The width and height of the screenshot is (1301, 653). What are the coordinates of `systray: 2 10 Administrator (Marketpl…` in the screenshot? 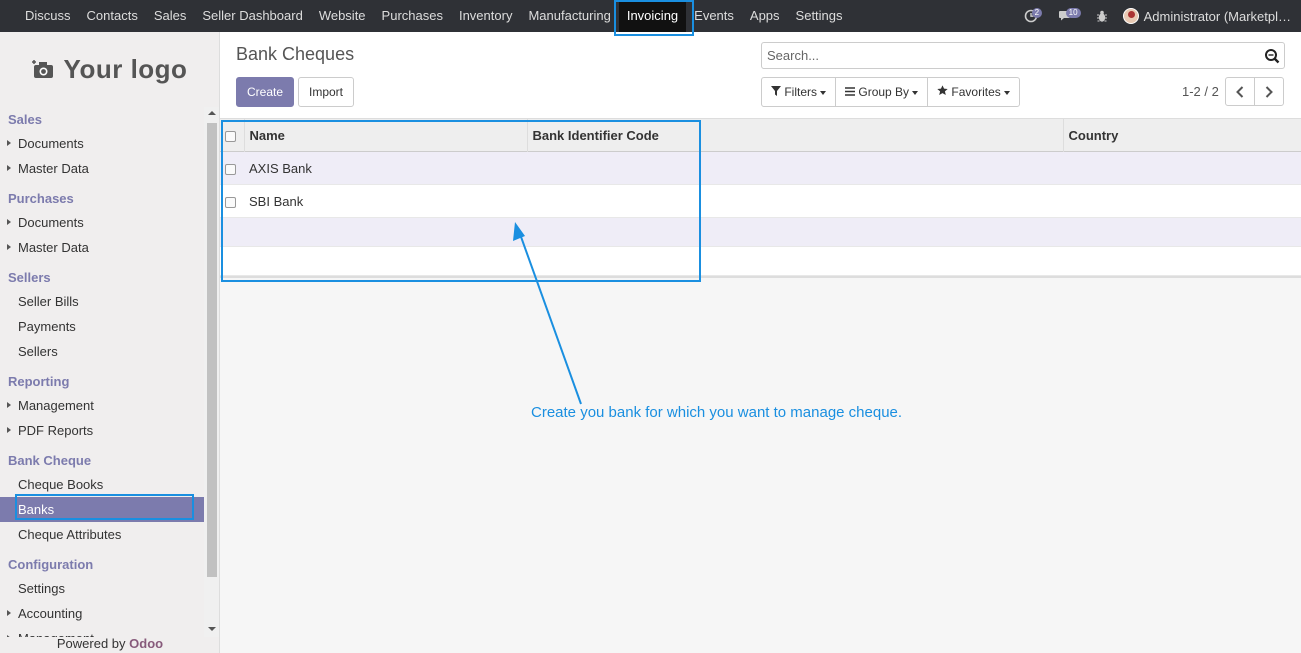 It's located at (1155, 16).